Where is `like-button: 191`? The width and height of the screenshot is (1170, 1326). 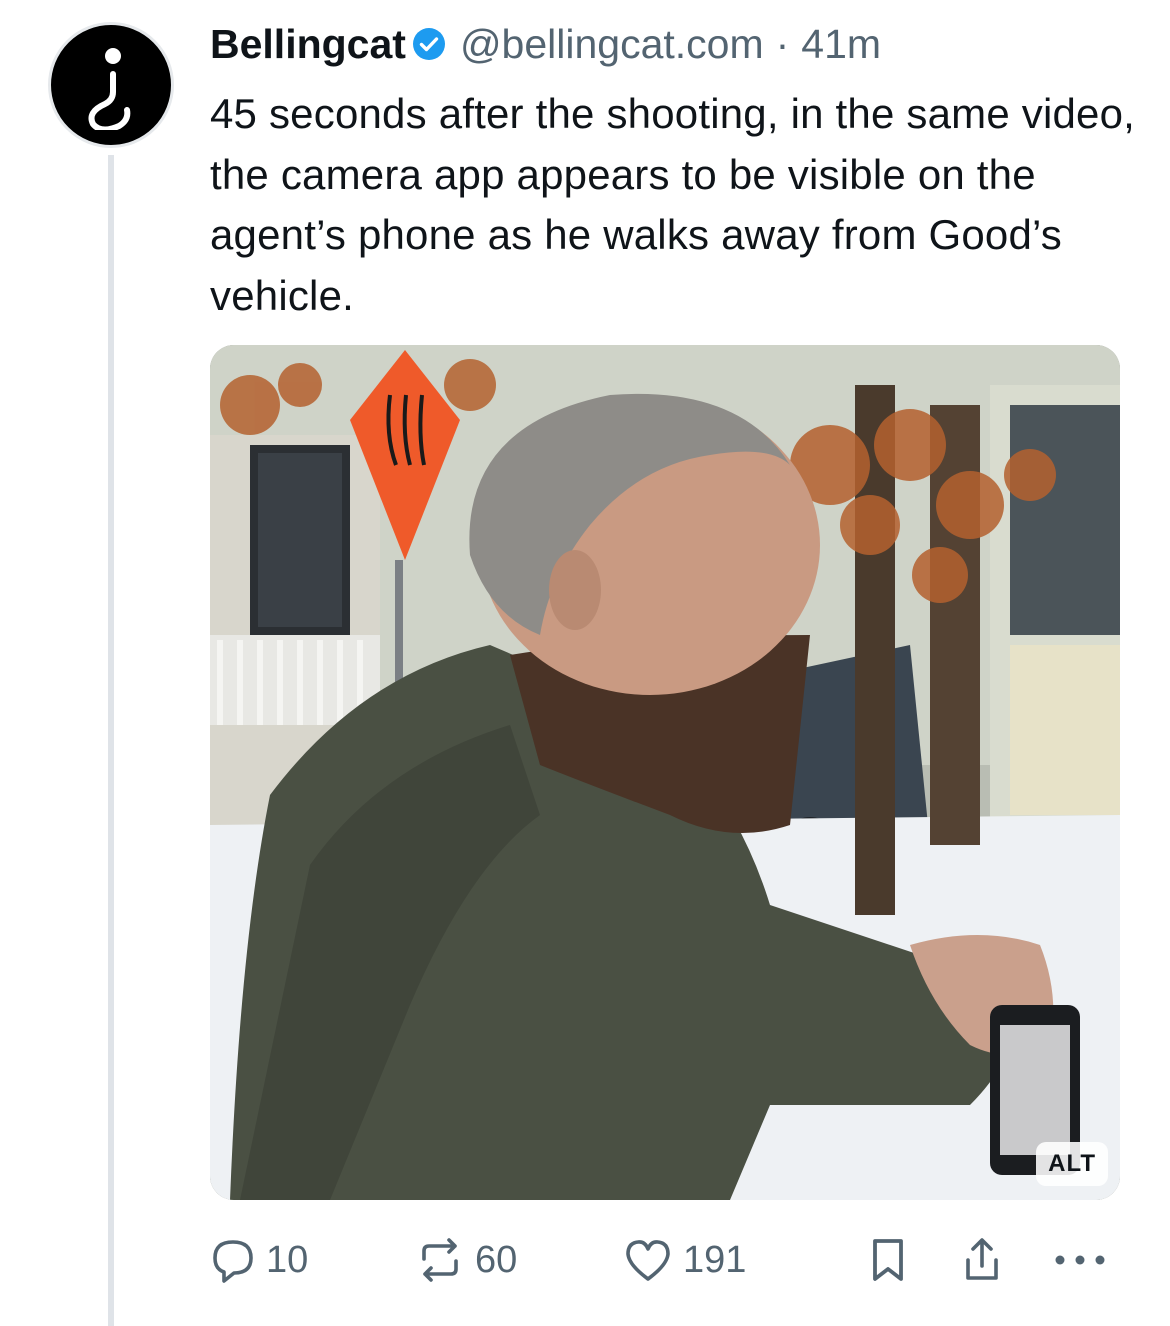 like-button: 191 is located at coordinates (684, 1260).